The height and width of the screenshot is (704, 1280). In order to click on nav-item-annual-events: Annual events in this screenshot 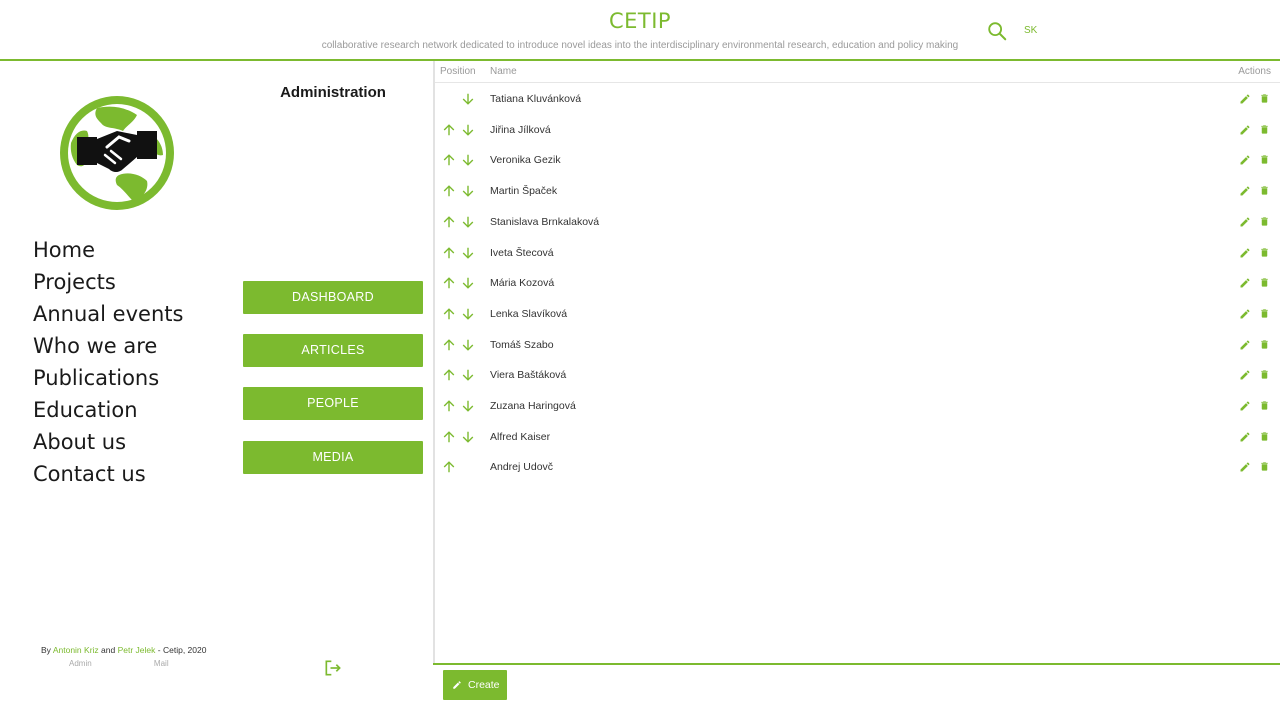, I will do `click(133, 314)`.